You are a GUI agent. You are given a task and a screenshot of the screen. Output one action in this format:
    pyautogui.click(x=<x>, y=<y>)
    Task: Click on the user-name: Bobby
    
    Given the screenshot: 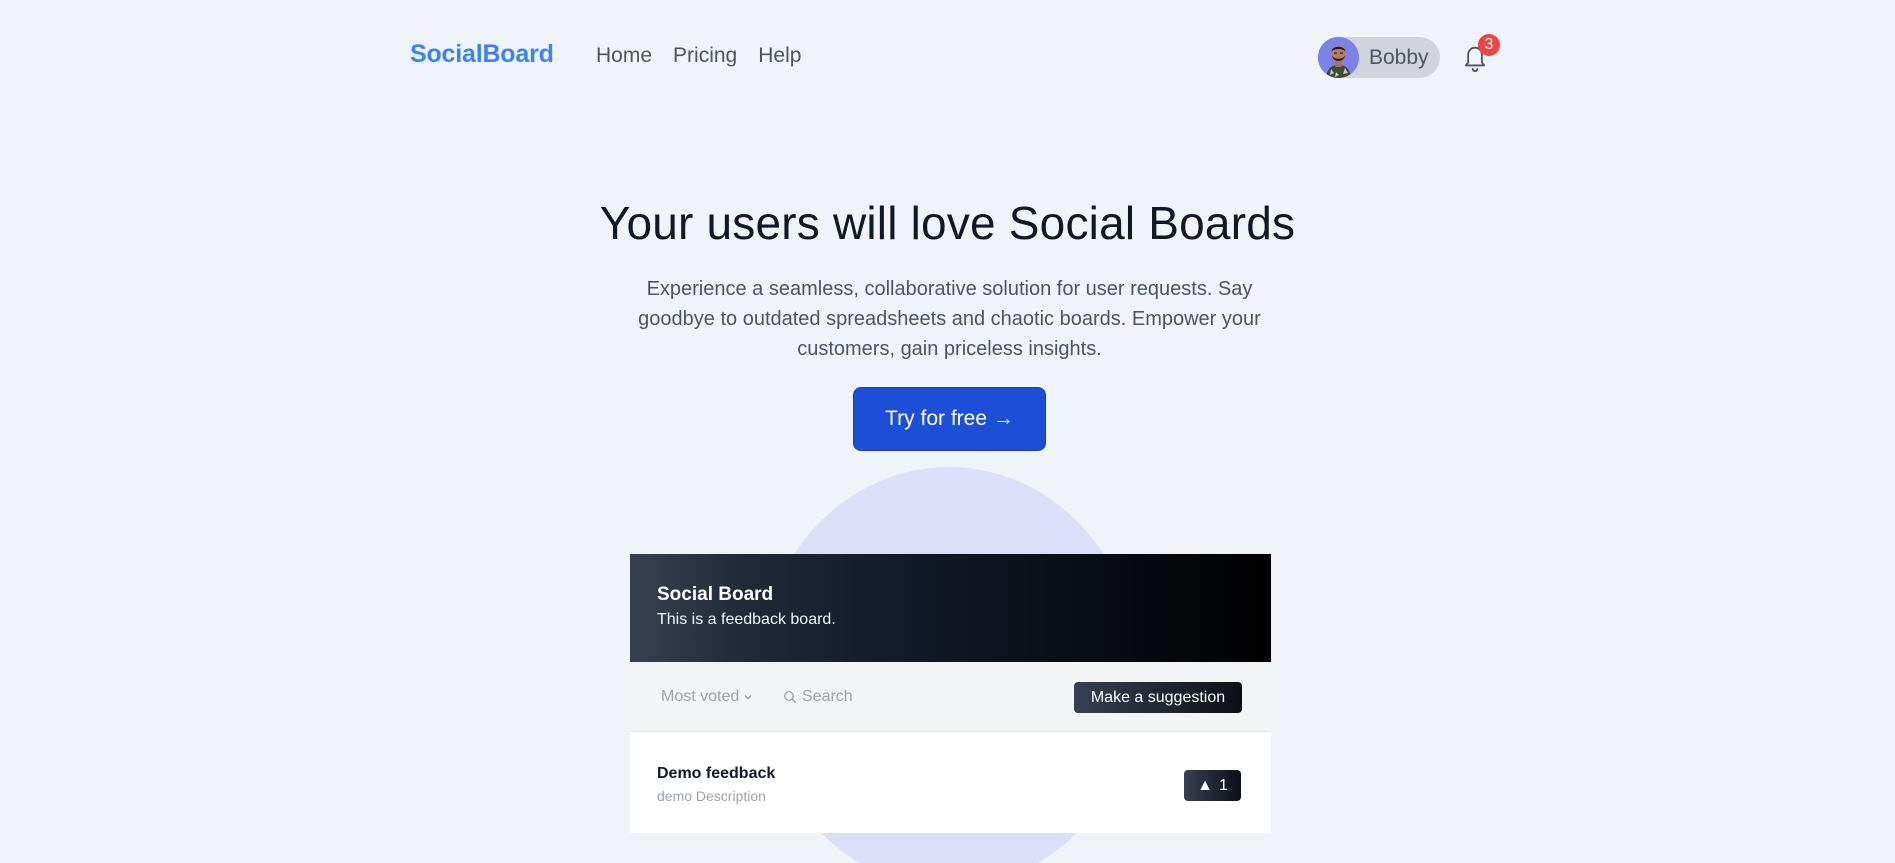 What is the action you would take?
    pyautogui.click(x=1399, y=57)
    